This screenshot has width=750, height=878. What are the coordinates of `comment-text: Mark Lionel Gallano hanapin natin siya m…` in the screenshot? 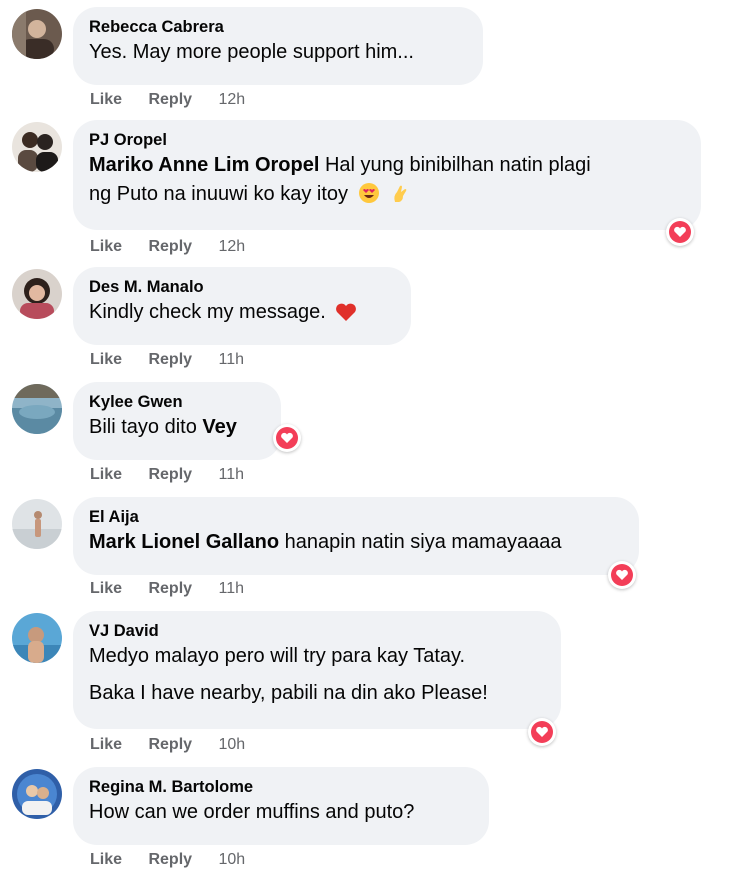 It's located at (356, 542).